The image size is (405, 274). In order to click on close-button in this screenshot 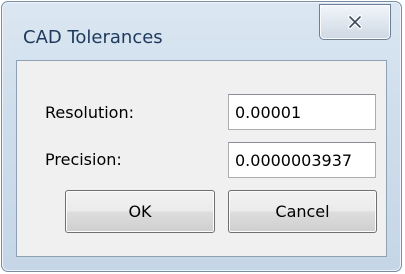, I will do `click(355, 22)`.